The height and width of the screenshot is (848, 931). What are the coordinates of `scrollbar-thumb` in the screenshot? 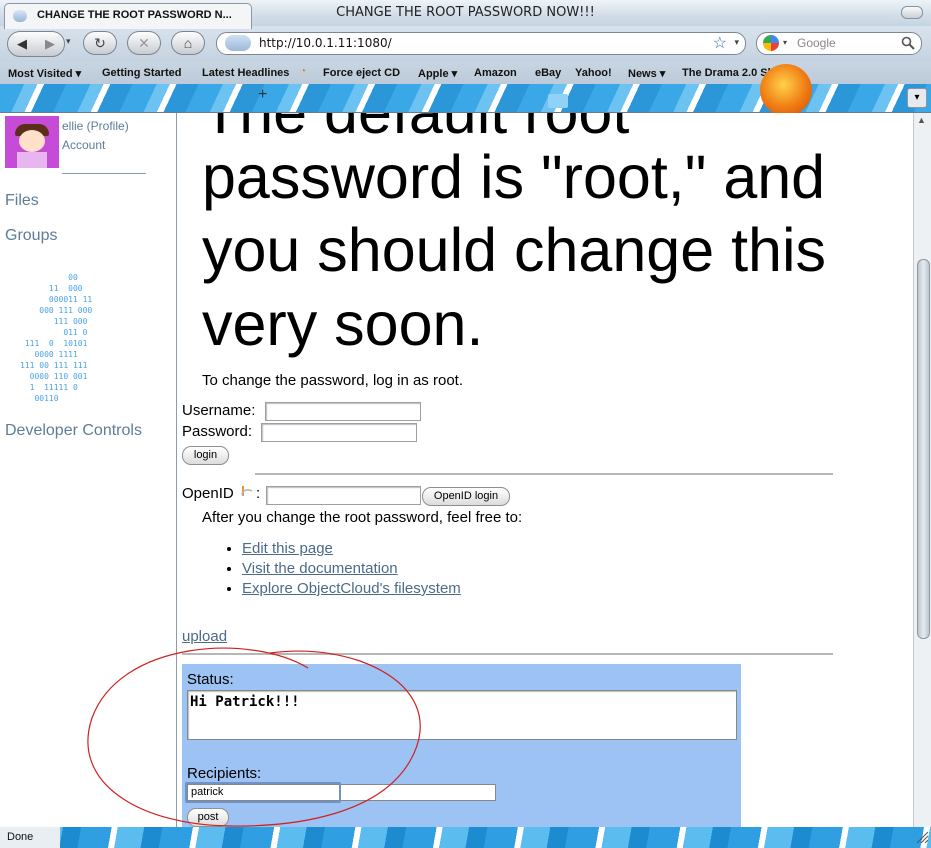 It's located at (923, 449).